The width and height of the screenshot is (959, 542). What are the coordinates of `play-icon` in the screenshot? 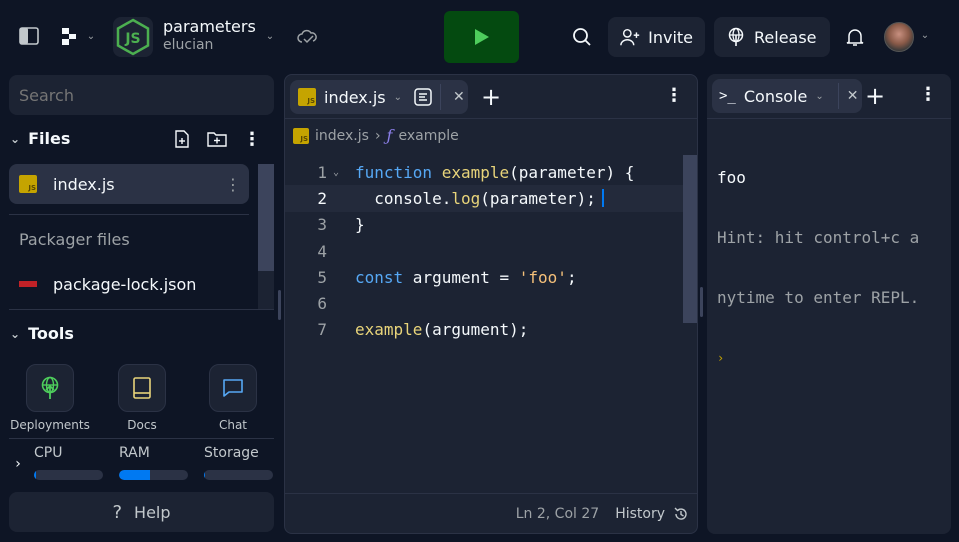 It's located at (481, 37).